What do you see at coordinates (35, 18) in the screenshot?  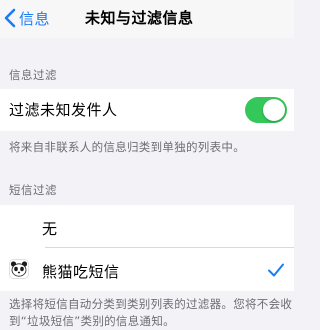 I see `back-label: 信息` at bounding box center [35, 18].